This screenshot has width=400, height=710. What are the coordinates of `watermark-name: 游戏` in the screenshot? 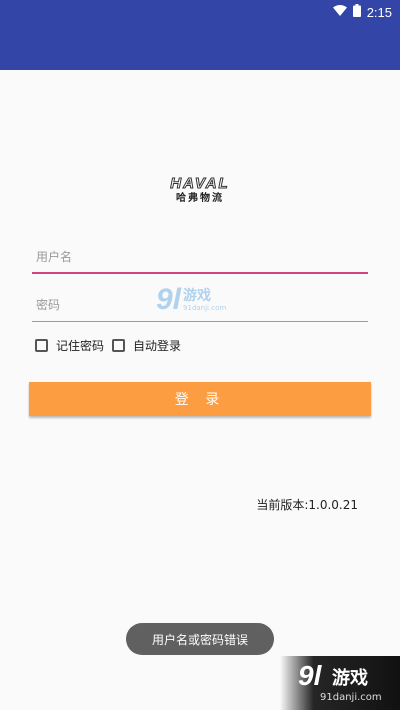 It's located at (197, 295).